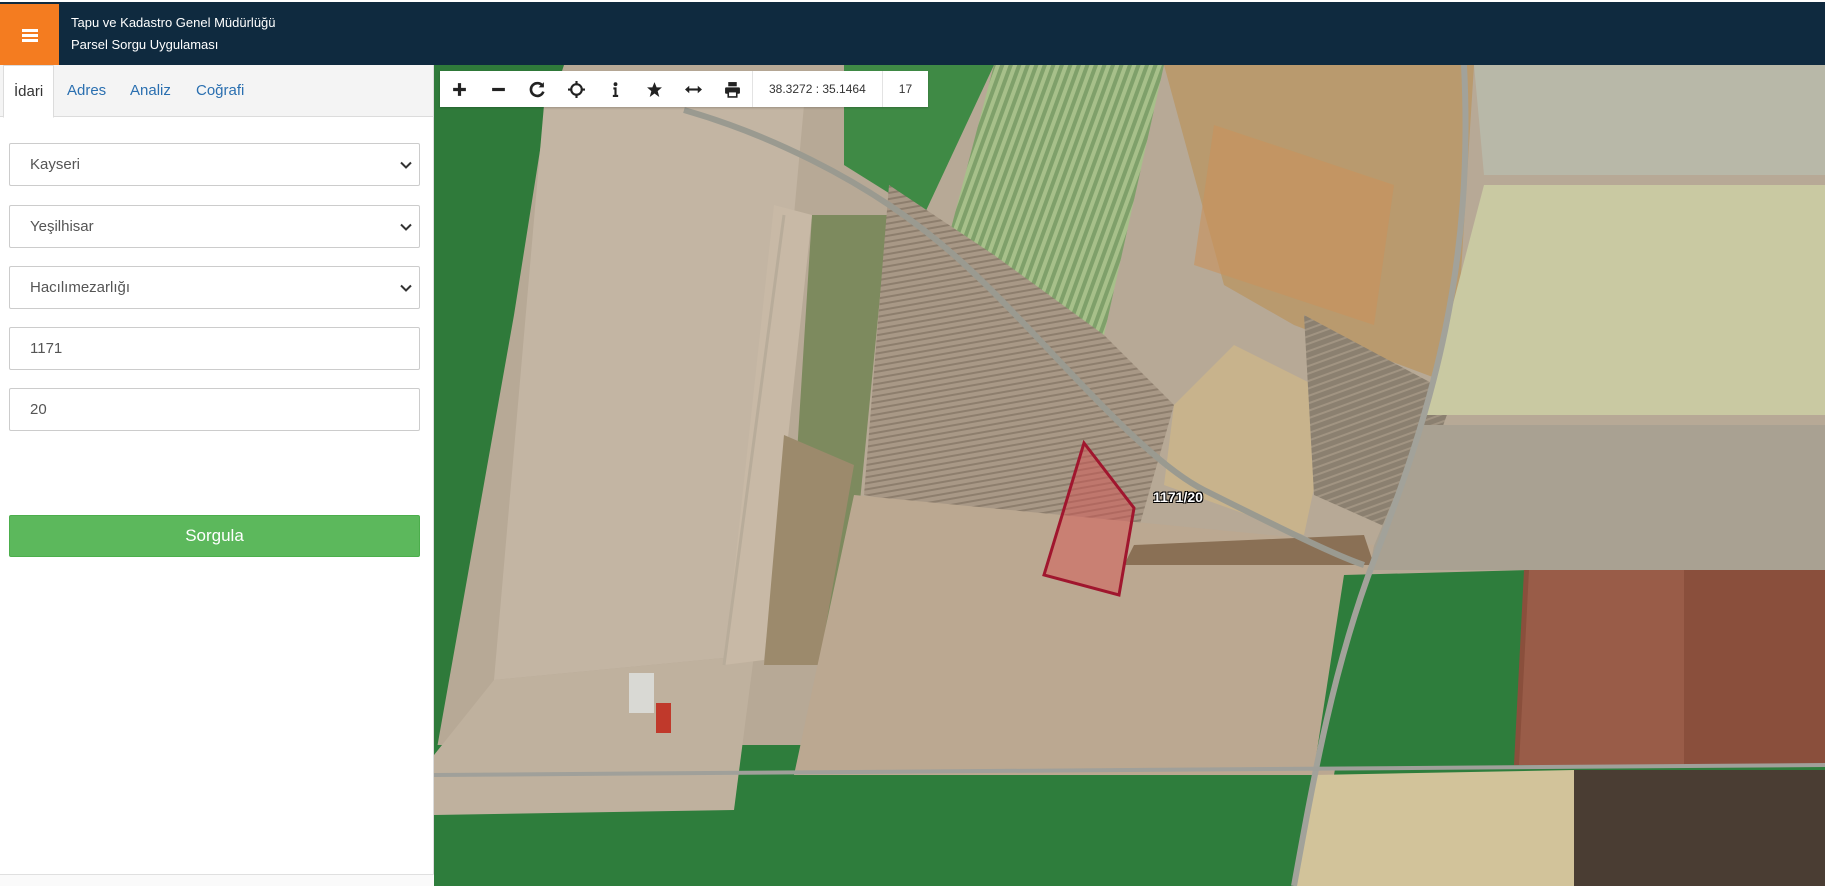  What do you see at coordinates (1178, 497) in the screenshot?
I see `parcel-label: 1171/20` at bounding box center [1178, 497].